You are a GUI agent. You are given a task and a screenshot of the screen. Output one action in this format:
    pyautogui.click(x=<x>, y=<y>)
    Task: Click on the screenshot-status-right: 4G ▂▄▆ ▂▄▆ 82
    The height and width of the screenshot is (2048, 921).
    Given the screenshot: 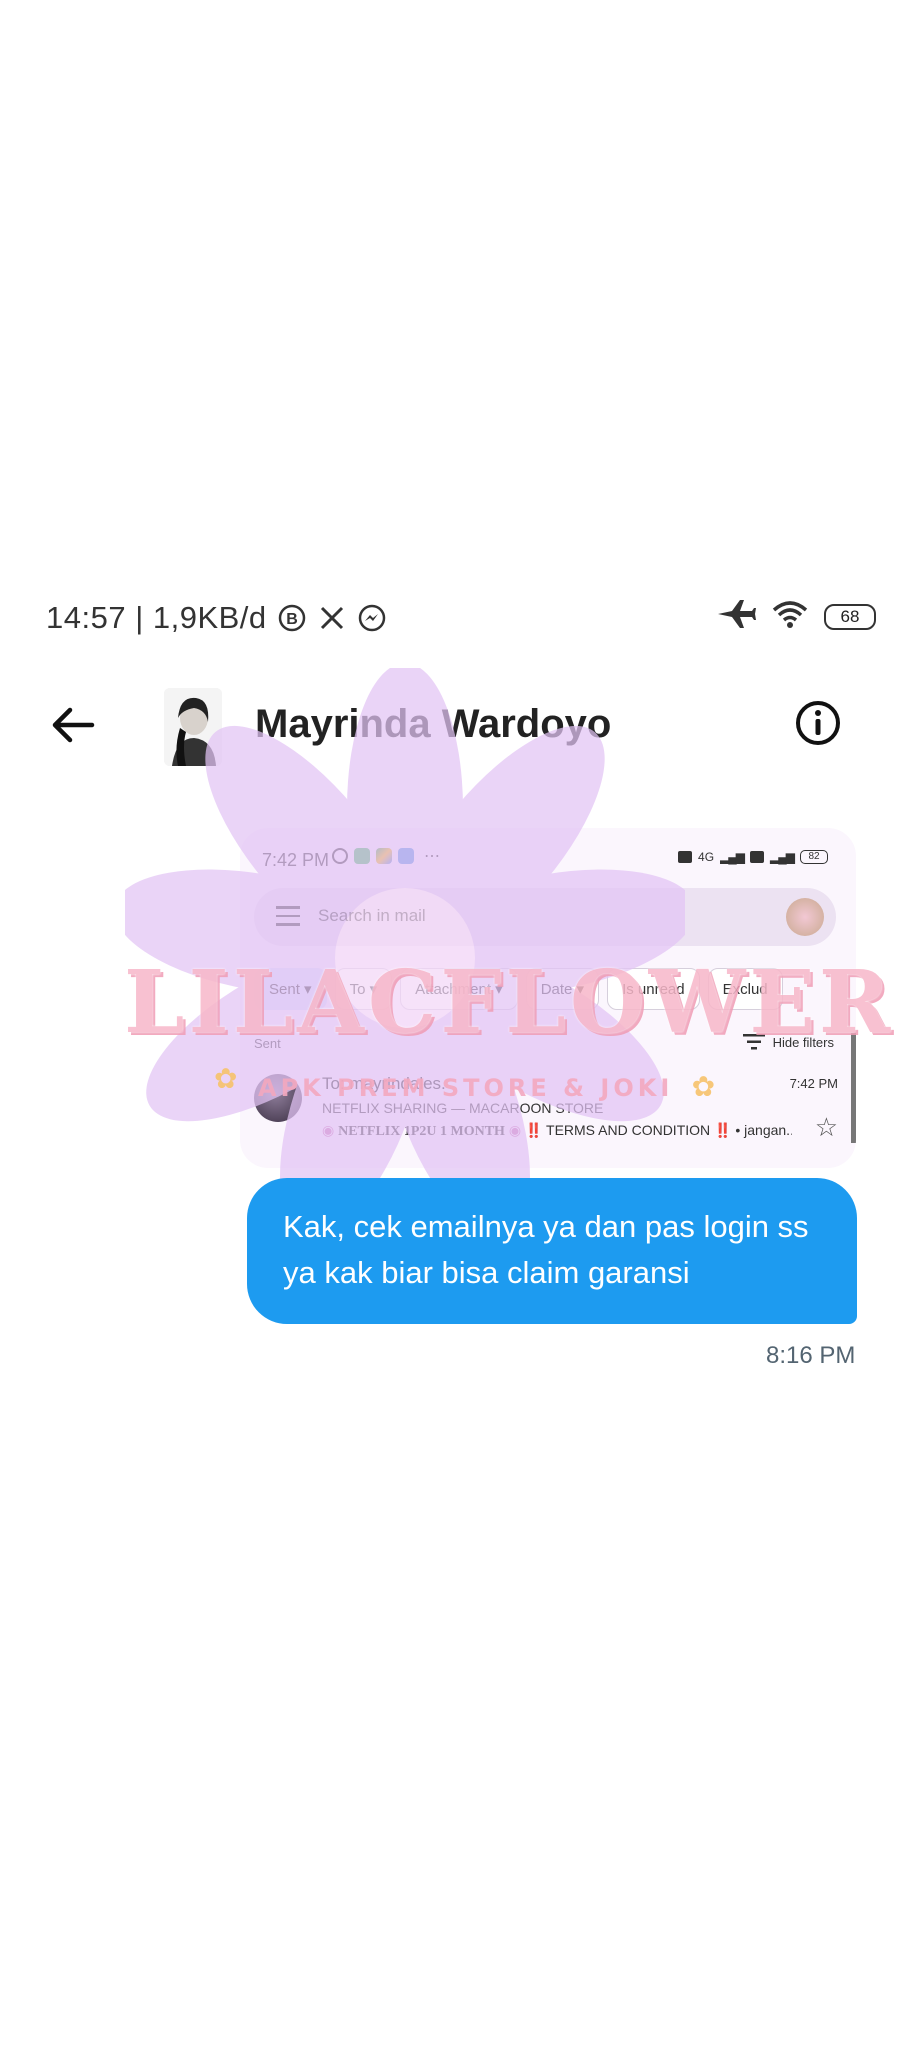 What is the action you would take?
    pyautogui.click(x=753, y=857)
    